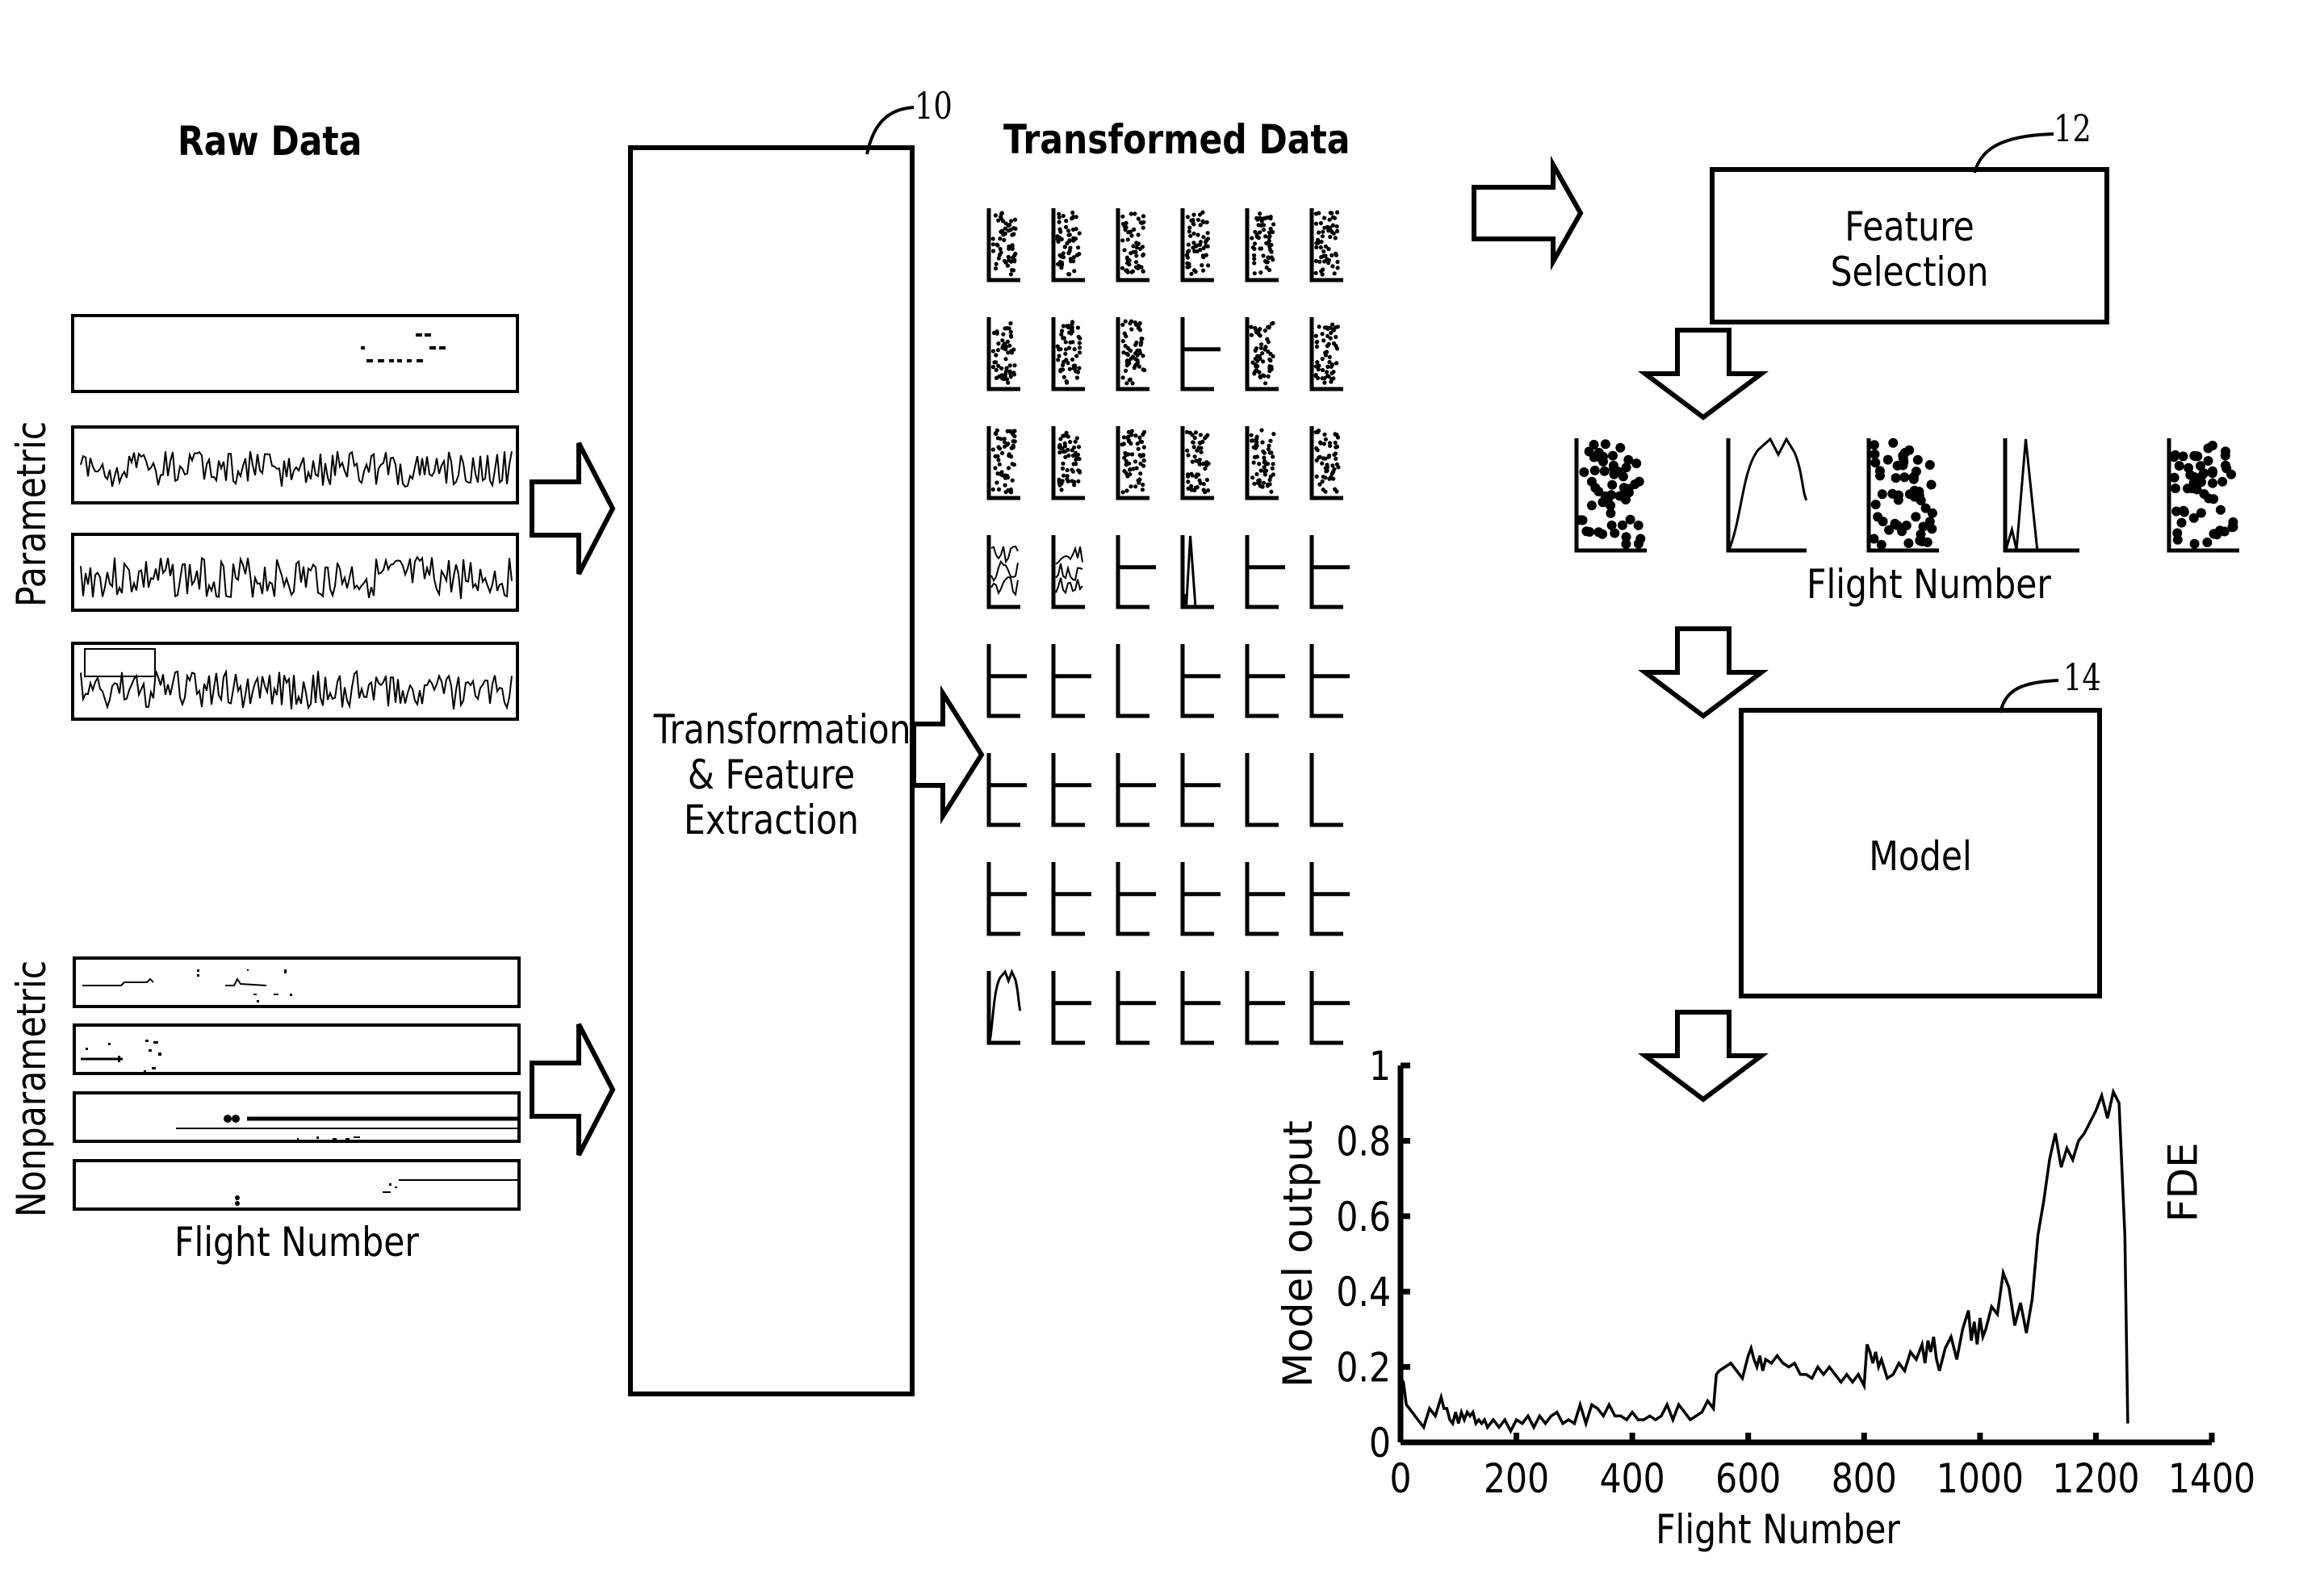 Image resolution: width=2324 pixels, height=1582 pixels. Describe the element at coordinates (348, 1127) in the screenshot. I see `sparse-trace` at that location.